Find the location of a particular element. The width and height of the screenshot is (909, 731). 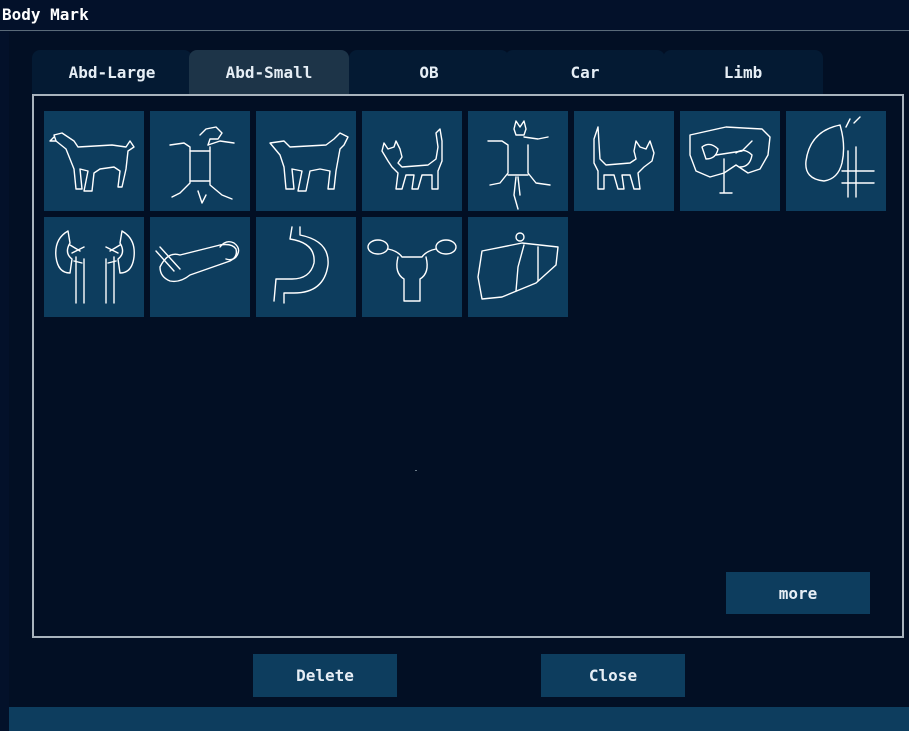

tab-label: Limb is located at coordinates (743, 72).